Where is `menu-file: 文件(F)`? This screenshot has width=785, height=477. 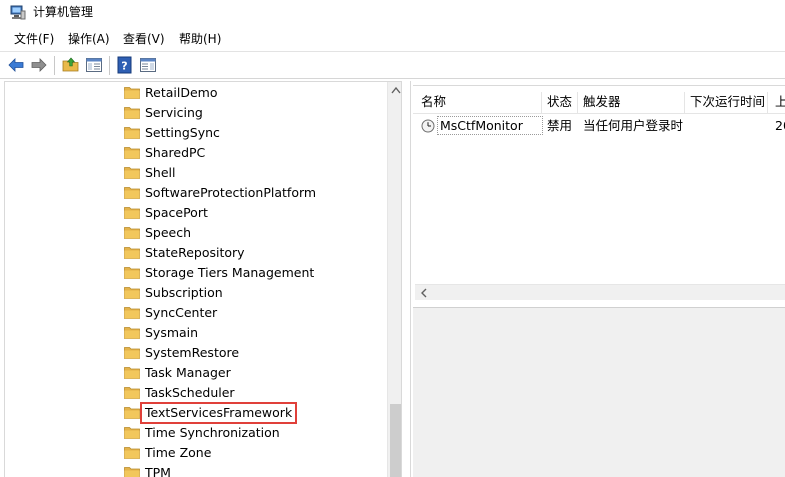 menu-file: 文件(F) is located at coordinates (34, 39).